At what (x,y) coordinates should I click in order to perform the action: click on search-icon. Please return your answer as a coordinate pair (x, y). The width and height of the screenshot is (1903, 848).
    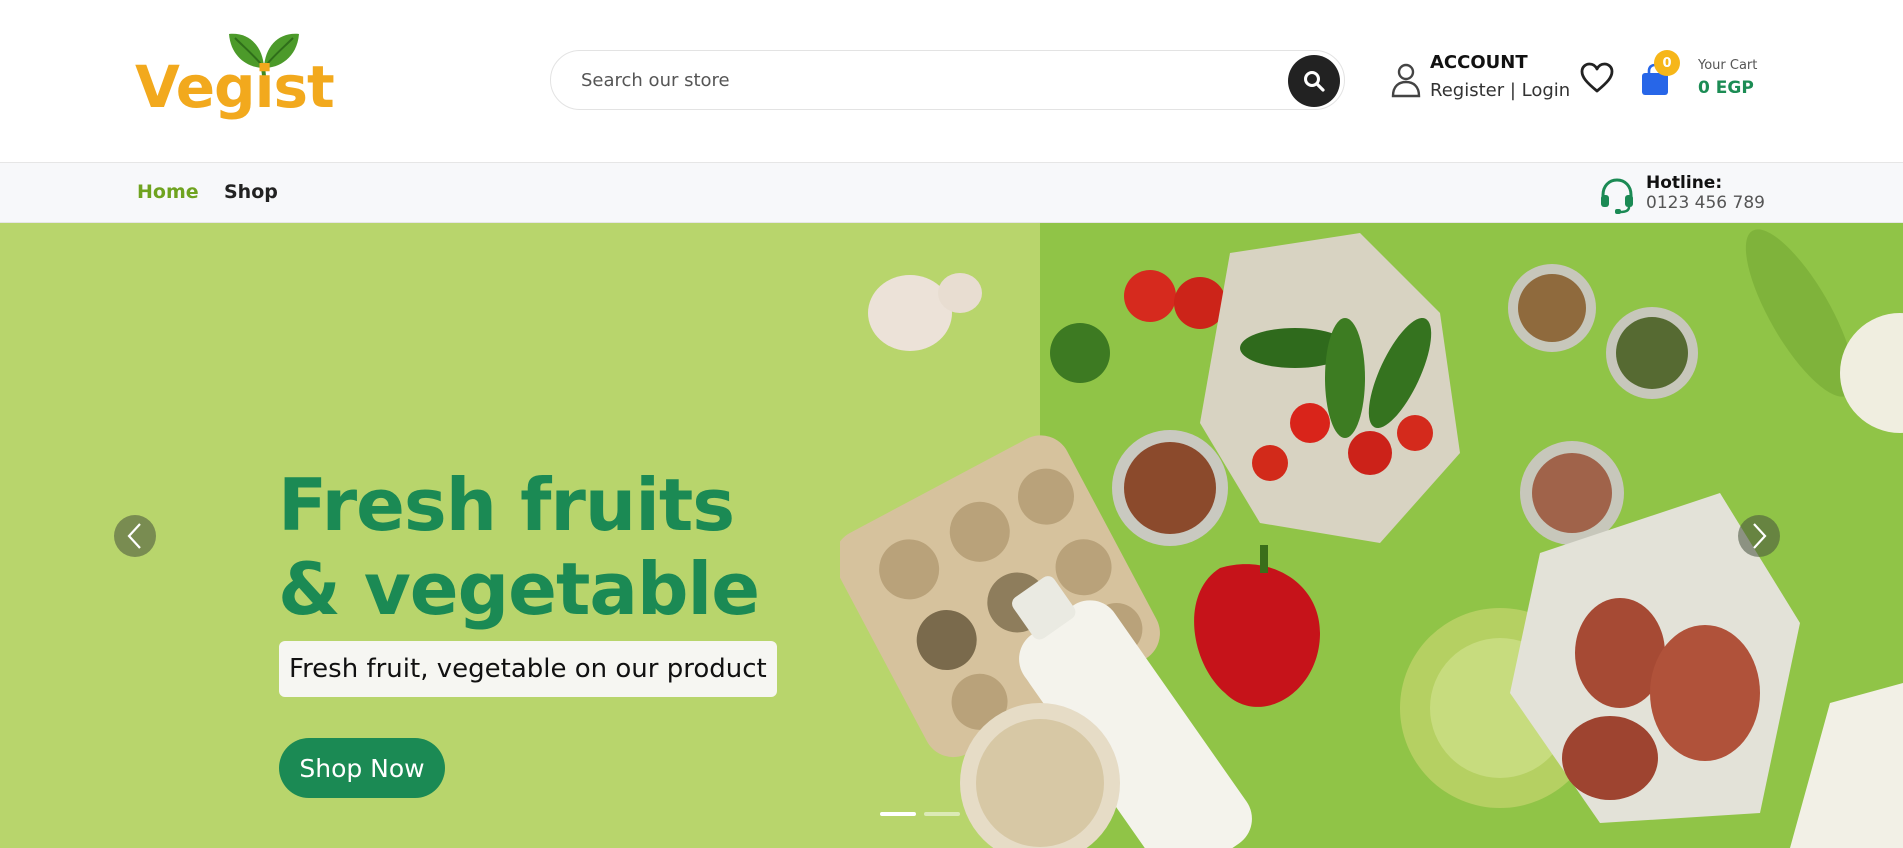
    Looking at the image, I should click on (1314, 81).